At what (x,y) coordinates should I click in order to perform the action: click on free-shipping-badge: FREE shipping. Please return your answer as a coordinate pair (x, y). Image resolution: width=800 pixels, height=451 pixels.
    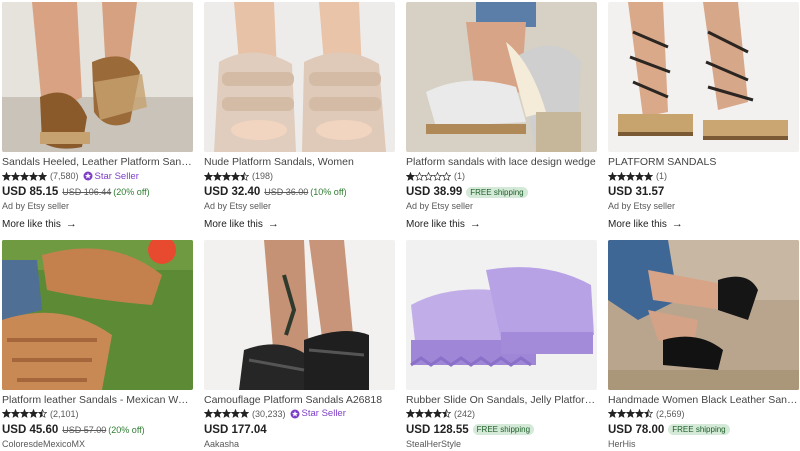
    Looking at the image, I should click on (699, 429).